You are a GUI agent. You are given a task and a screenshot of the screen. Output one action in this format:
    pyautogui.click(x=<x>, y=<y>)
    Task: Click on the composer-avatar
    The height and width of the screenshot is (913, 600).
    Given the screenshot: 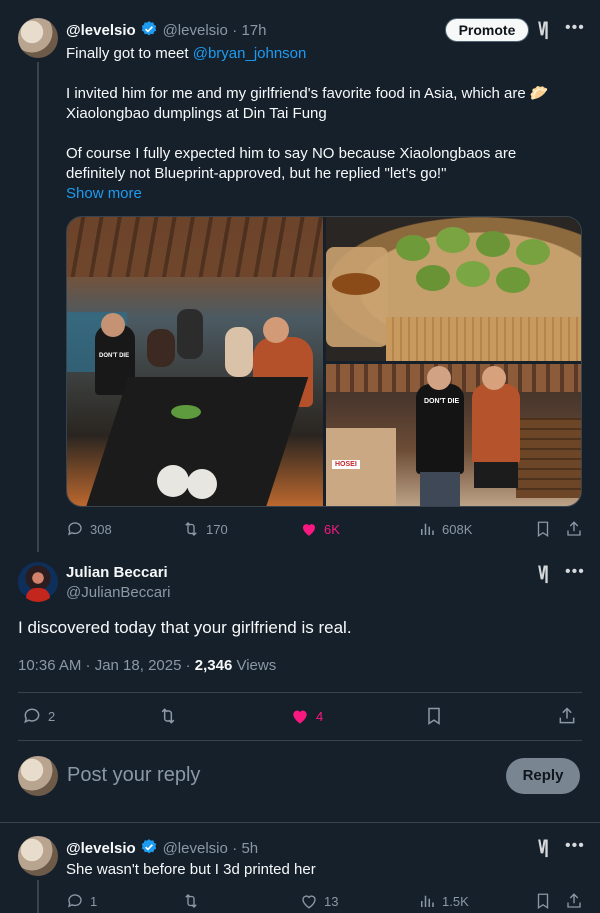 What is the action you would take?
    pyautogui.click(x=38, y=776)
    